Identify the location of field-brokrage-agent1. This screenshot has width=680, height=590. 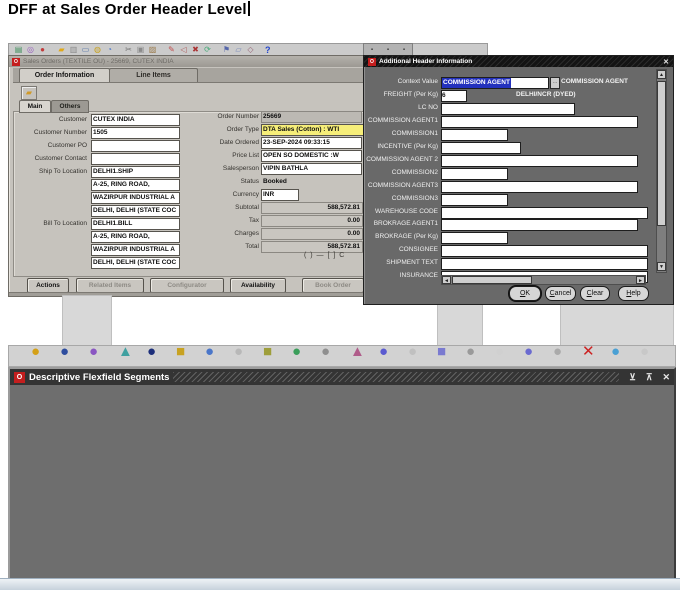
(539, 225).